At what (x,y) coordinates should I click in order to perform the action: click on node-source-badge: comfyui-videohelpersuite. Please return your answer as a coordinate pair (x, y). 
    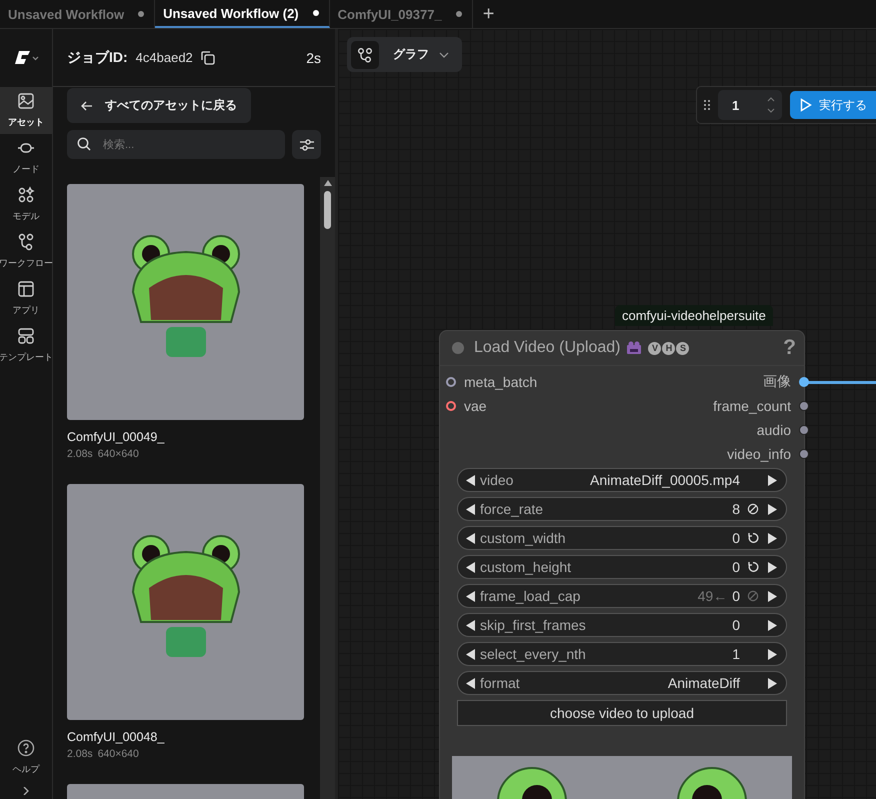
    Looking at the image, I should click on (694, 315).